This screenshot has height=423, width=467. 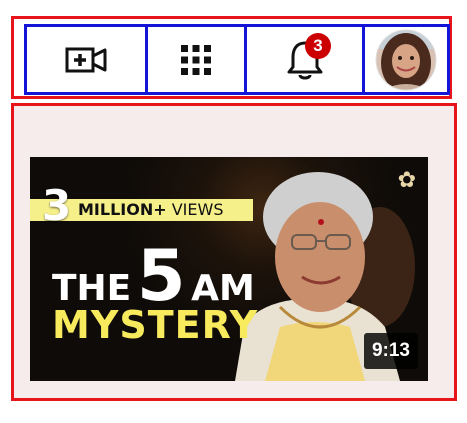 I want to click on apps-button, so click(x=197, y=59).